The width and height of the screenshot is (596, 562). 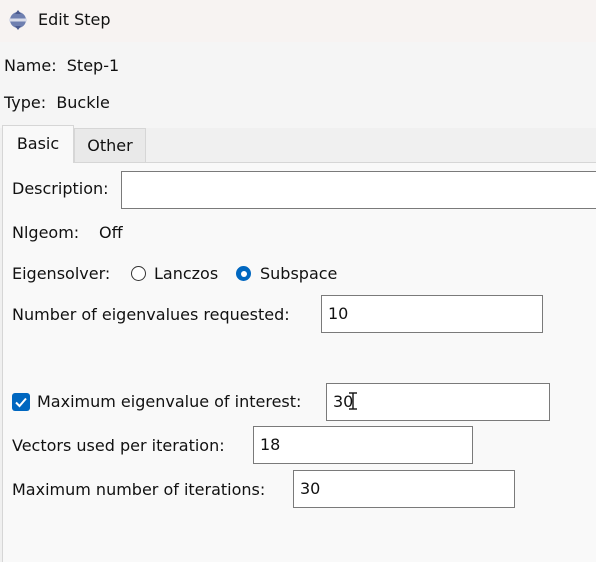 What do you see at coordinates (186, 273) in the screenshot?
I see `lanczos-label: Lanczos` at bounding box center [186, 273].